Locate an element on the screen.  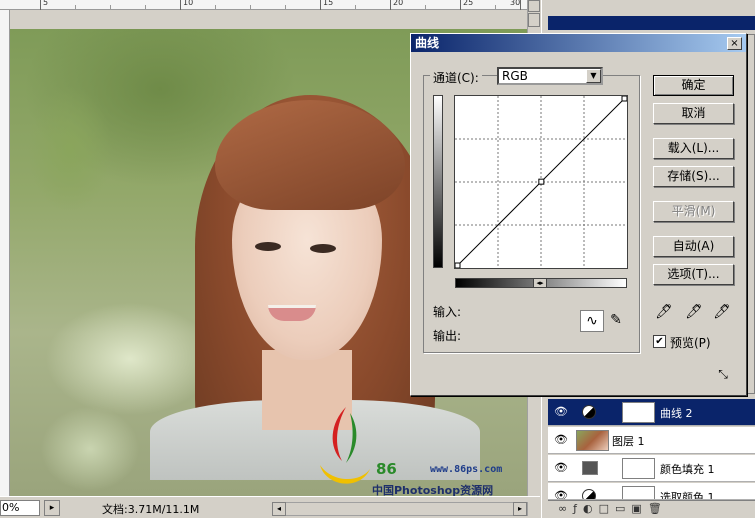
chevron-down-icon: ▼ is located at coordinates (593, 76).